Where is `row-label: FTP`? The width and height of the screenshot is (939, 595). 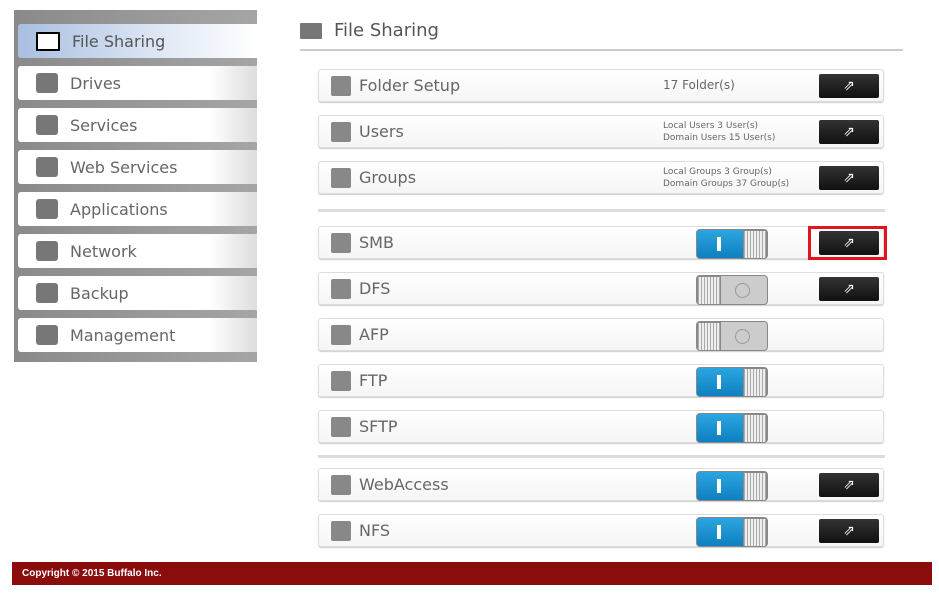
row-label: FTP is located at coordinates (373, 380).